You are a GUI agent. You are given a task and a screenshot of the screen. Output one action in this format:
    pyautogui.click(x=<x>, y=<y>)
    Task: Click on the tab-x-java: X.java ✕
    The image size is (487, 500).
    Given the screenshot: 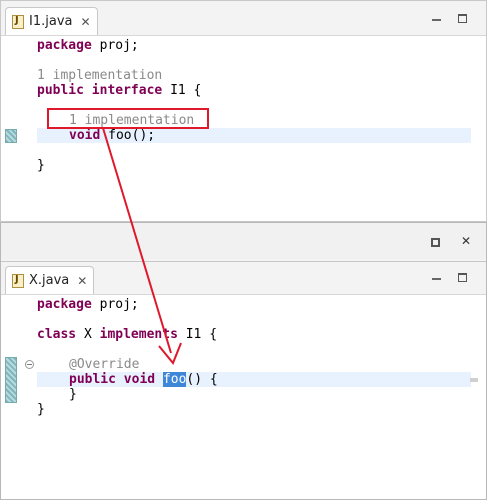 What is the action you would take?
    pyautogui.click(x=50, y=280)
    